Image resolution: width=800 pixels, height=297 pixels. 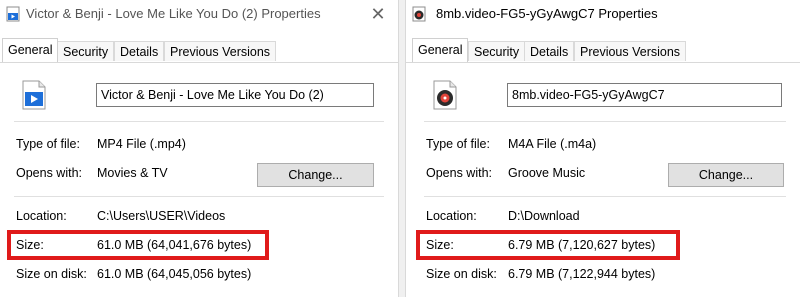 What do you see at coordinates (544, 216) in the screenshot?
I see `location-value: D:\Download` at bounding box center [544, 216].